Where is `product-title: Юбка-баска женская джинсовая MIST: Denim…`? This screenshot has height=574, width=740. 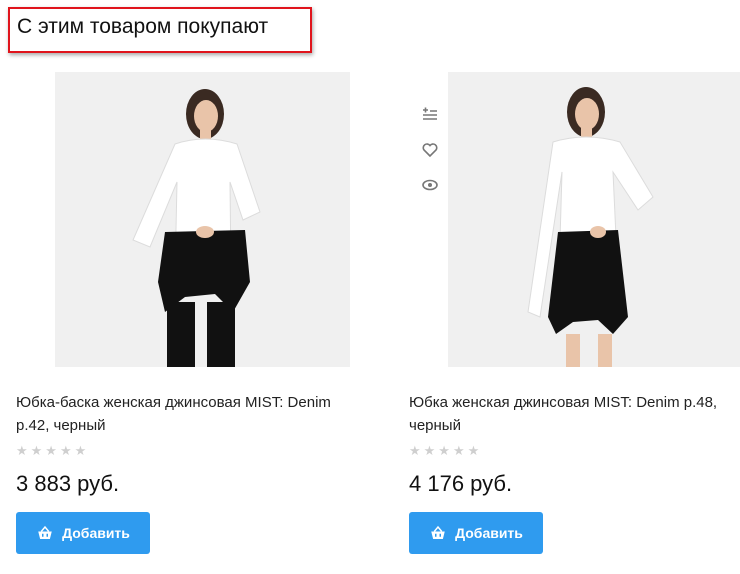
product-title: Юбка-баска женская джинсовая MIST: Denim… is located at coordinates (192, 414).